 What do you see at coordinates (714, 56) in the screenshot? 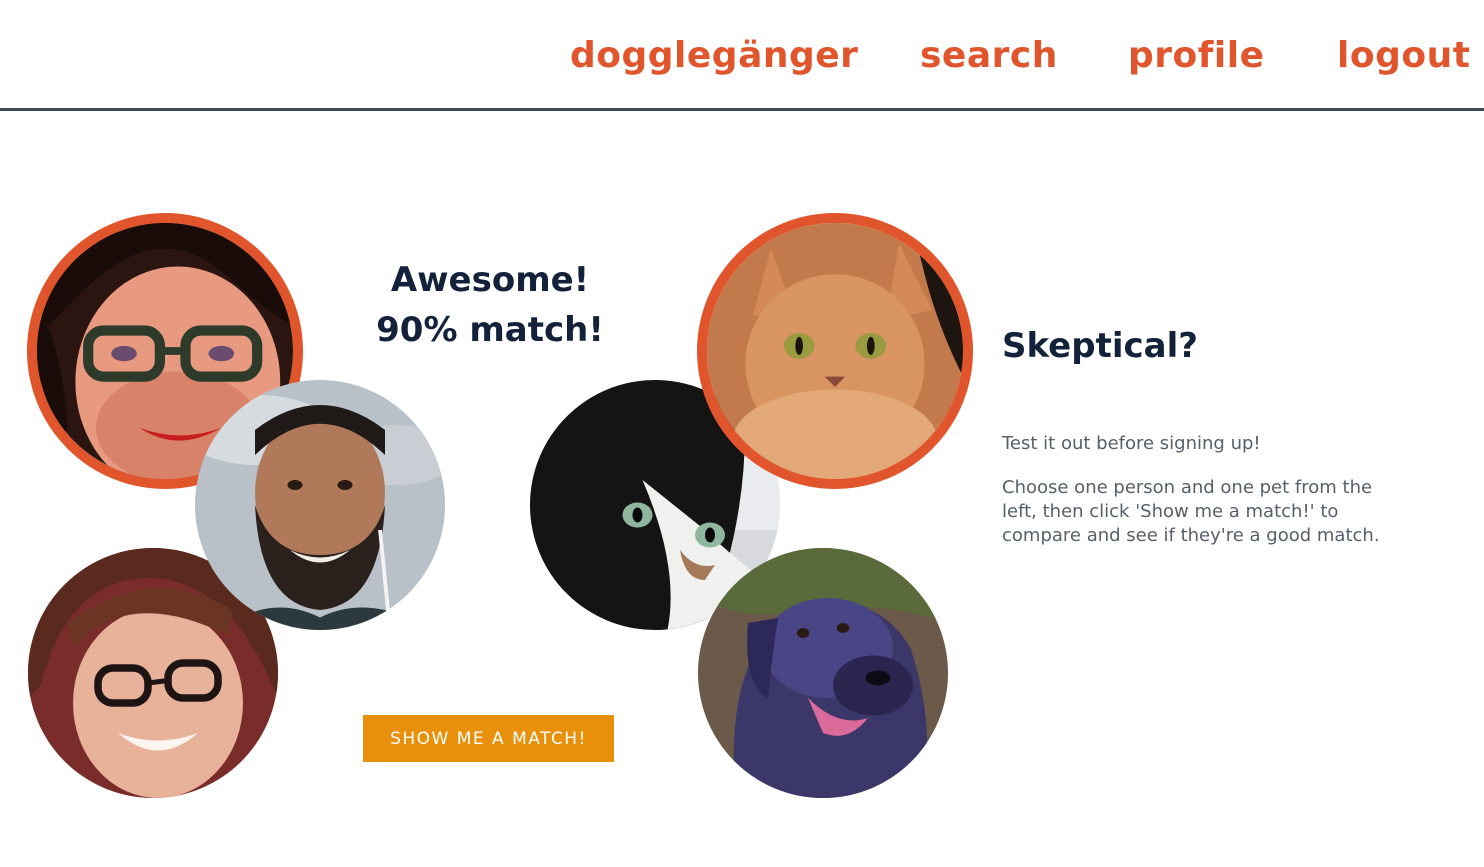
I see `brand-logo-link: dogglegänger` at bounding box center [714, 56].